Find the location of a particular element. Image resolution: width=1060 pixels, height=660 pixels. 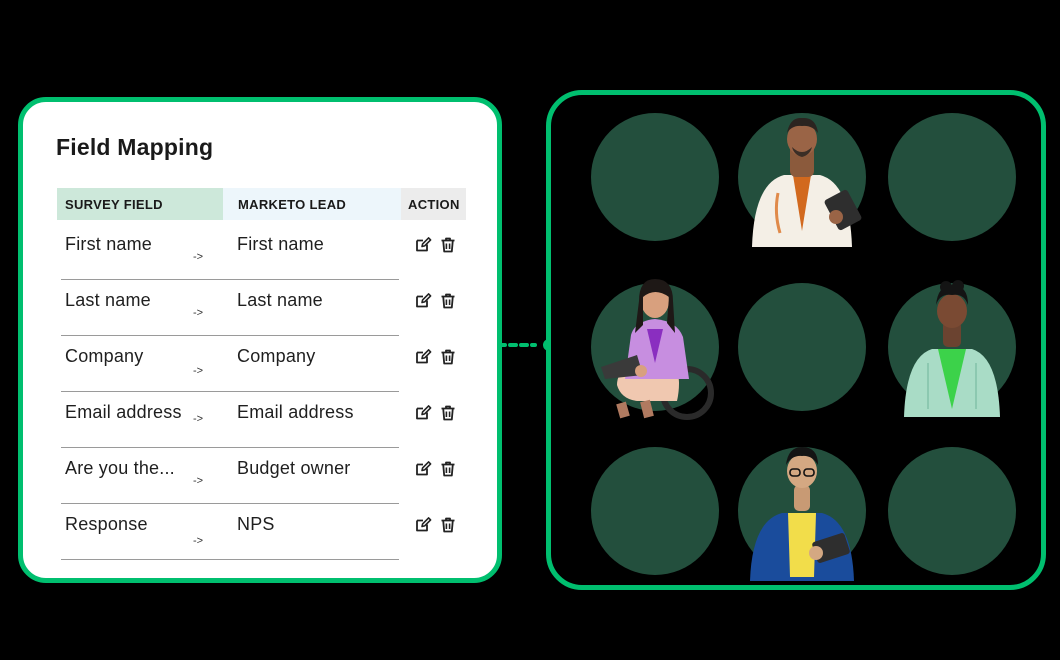

column-header-survey-field: SURVEY FIELD is located at coordinates (140, 204).